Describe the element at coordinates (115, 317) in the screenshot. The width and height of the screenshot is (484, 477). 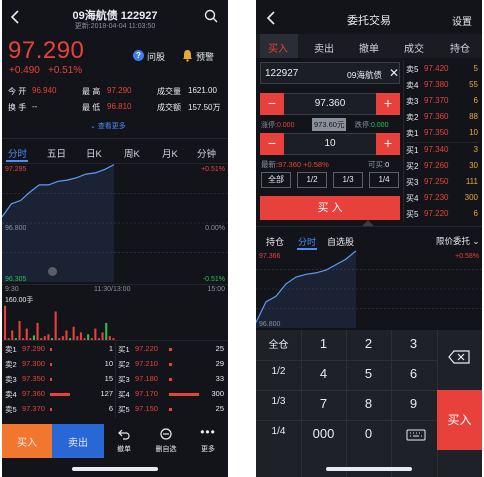
I see `volume-chart: 160.00手` at that location.